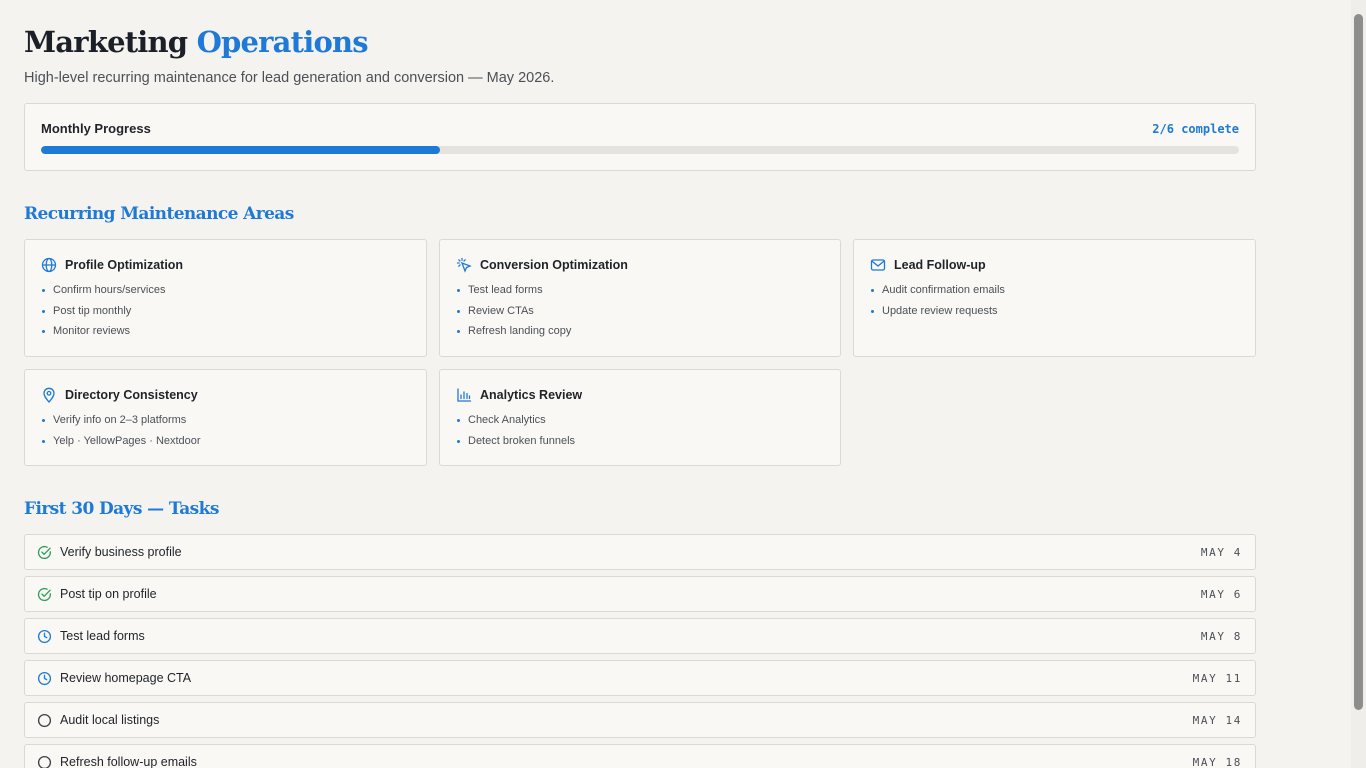 The image size is (1366, 768). Describe the element at coordinates (640, 594) in the screenshot. I see `task-row: Post tip on profile MAY 6` at that location.